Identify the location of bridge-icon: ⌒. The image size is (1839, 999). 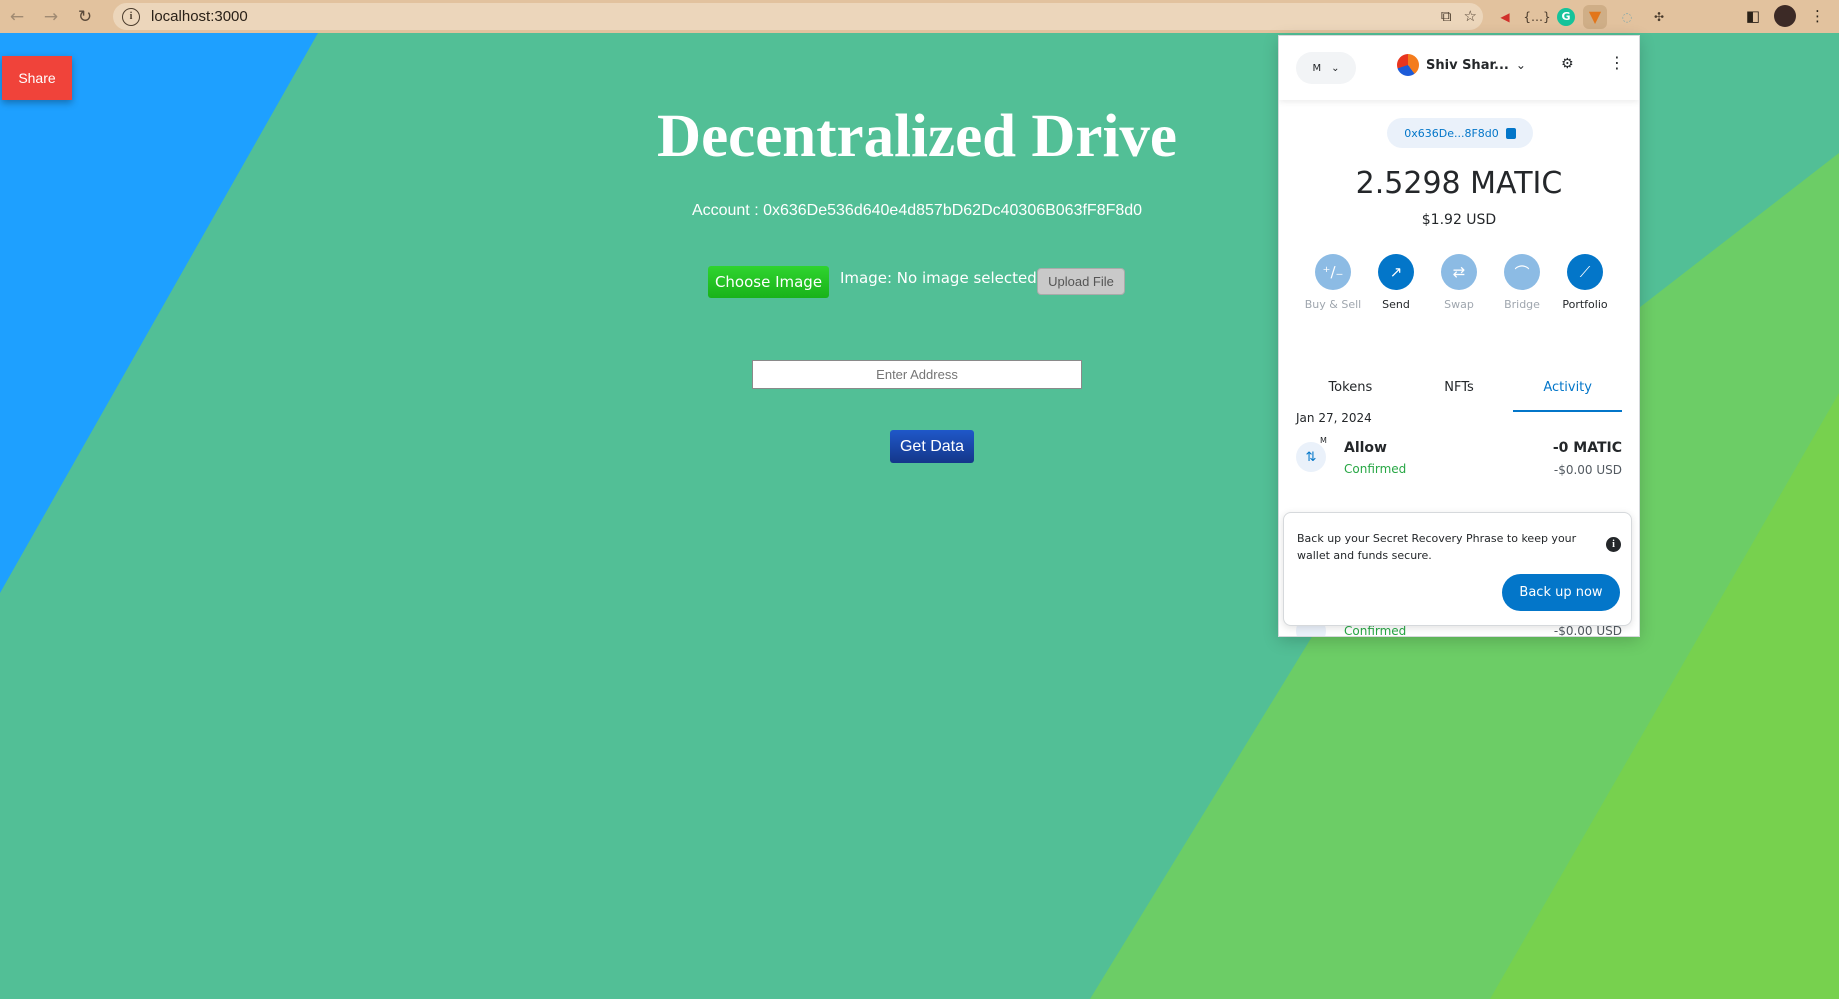
(1522, 272).